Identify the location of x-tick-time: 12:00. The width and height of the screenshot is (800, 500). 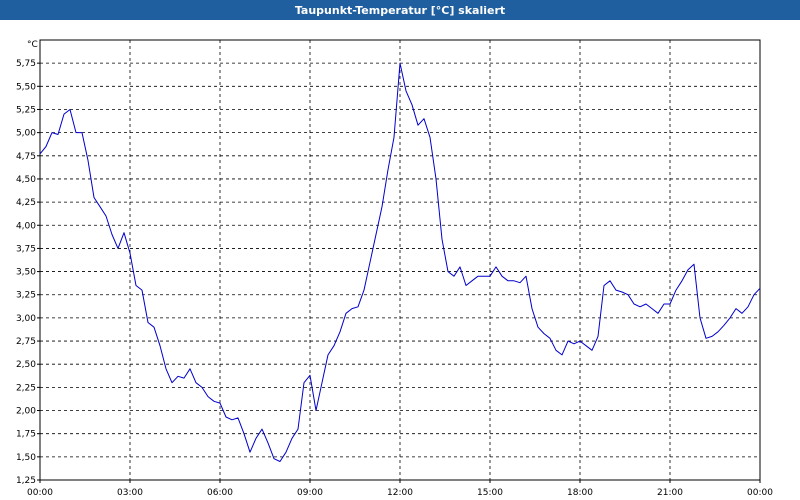
(400, 493).